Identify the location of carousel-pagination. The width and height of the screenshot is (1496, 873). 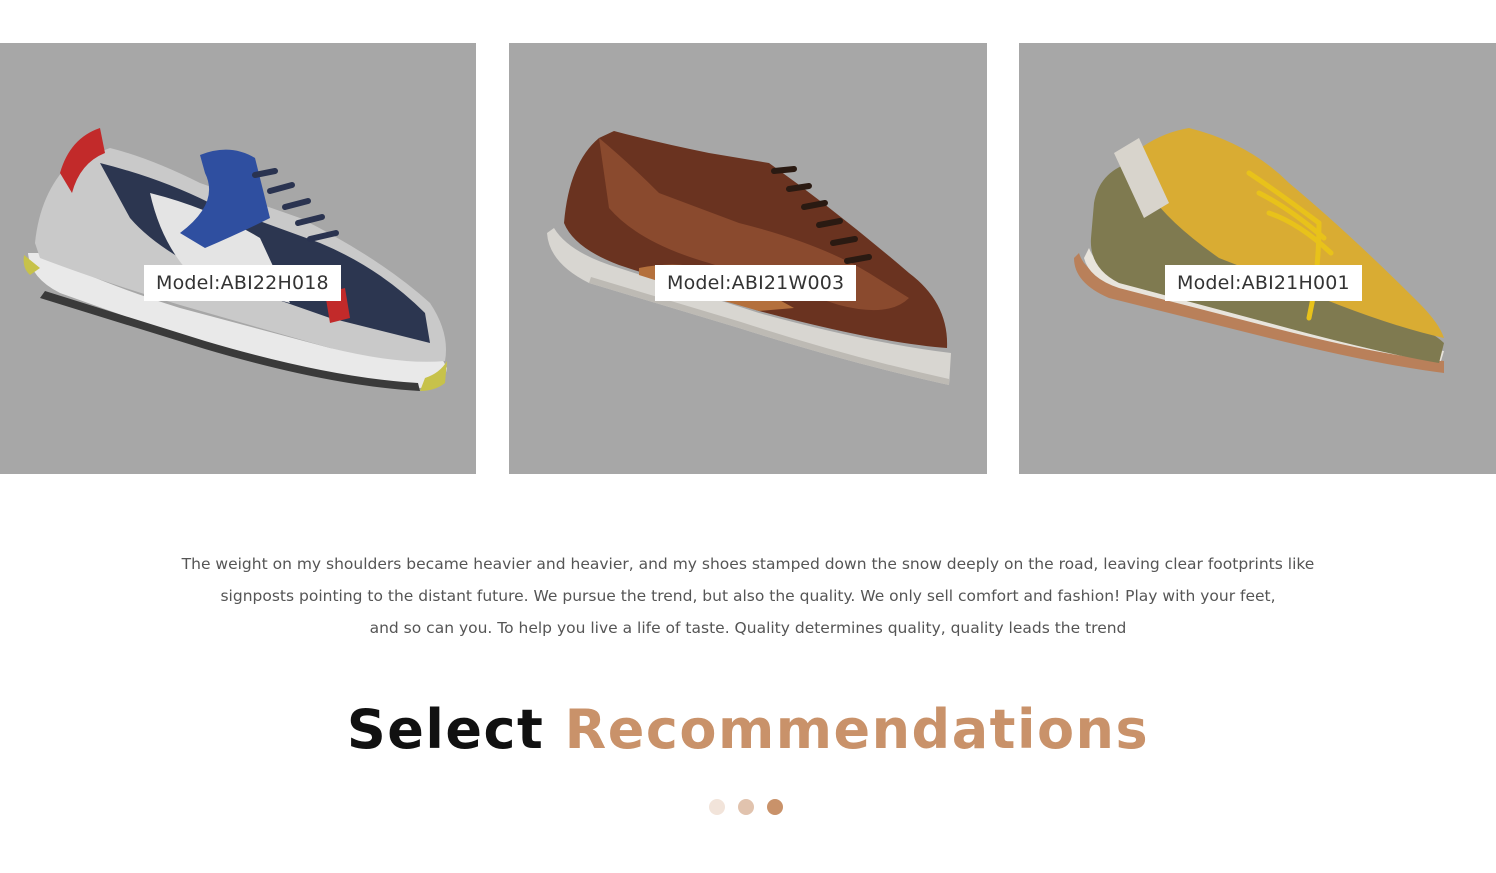
(749, 807).